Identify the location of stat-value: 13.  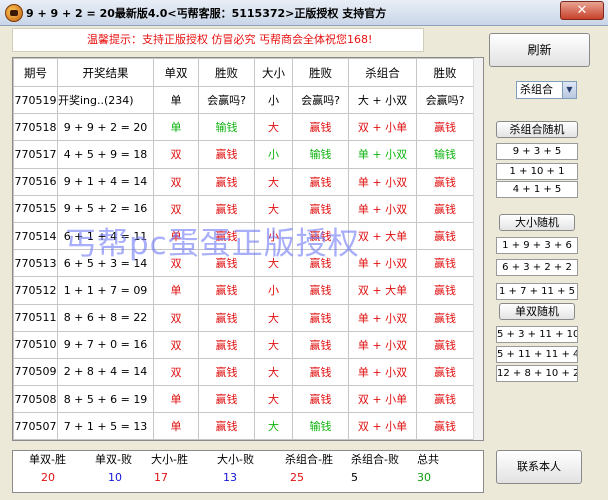
(230, 477).